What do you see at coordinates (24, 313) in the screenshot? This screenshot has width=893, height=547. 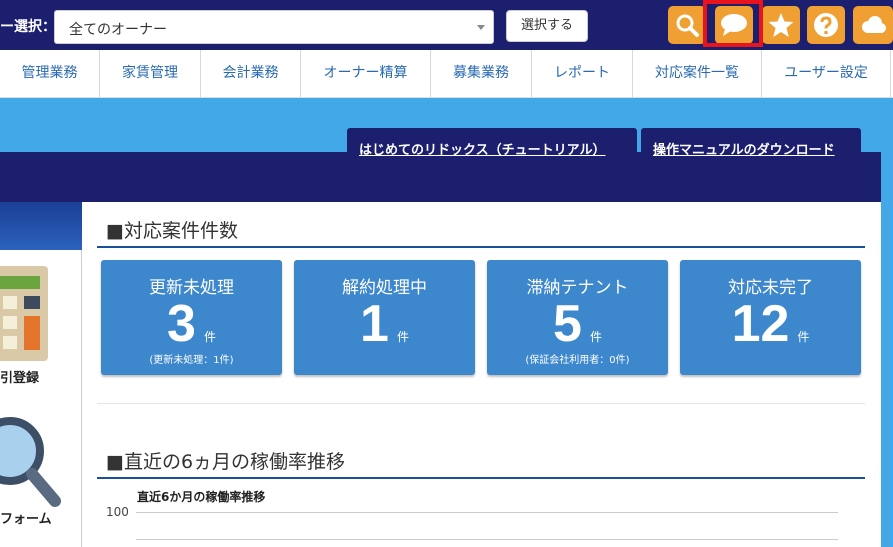 I see `calculator-icon` at bounding box center [24, 313].